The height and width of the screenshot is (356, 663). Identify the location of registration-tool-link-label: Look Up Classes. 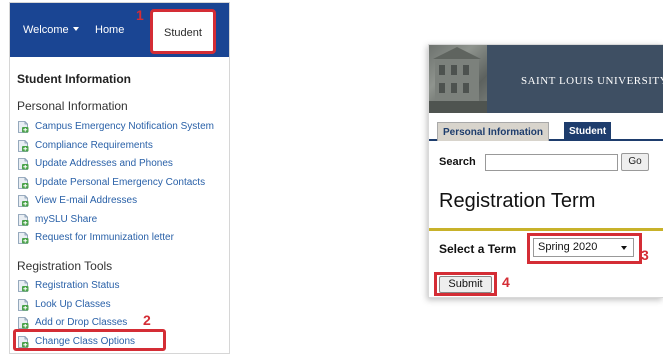
(73, 304).